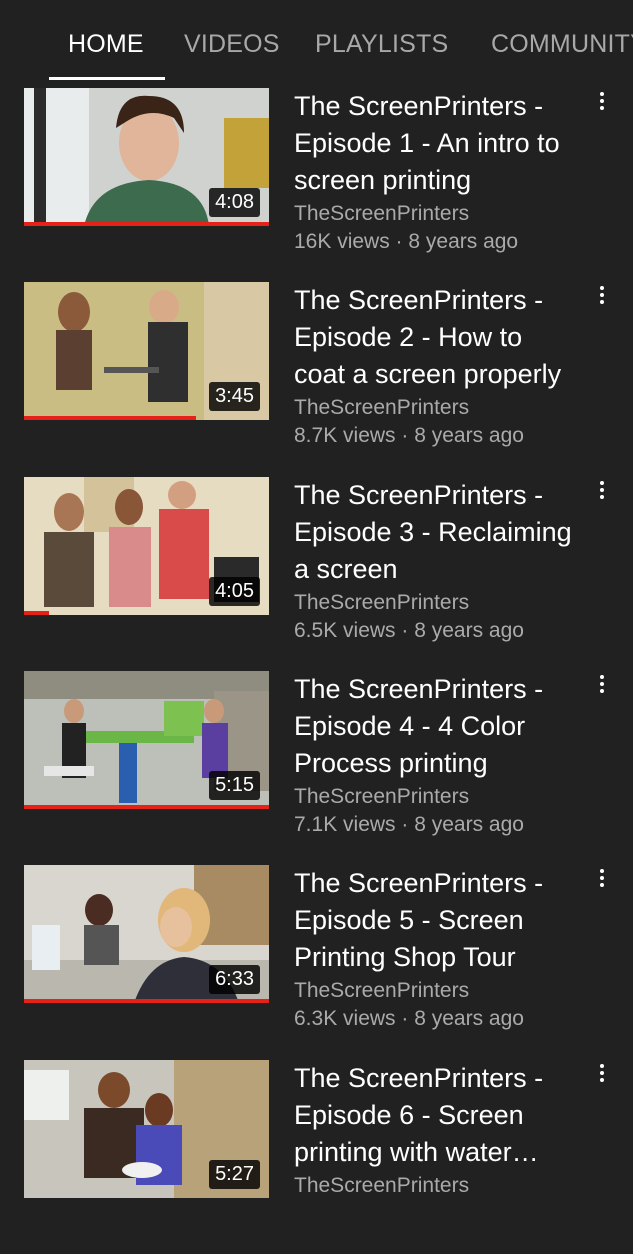 Image resolution: width=633 pixels, height=1254 pixels. Describe the element at coordinates (409, 630) in the screenshot. I see `video-stats: 6.5K views · 8 years ago` at that location.